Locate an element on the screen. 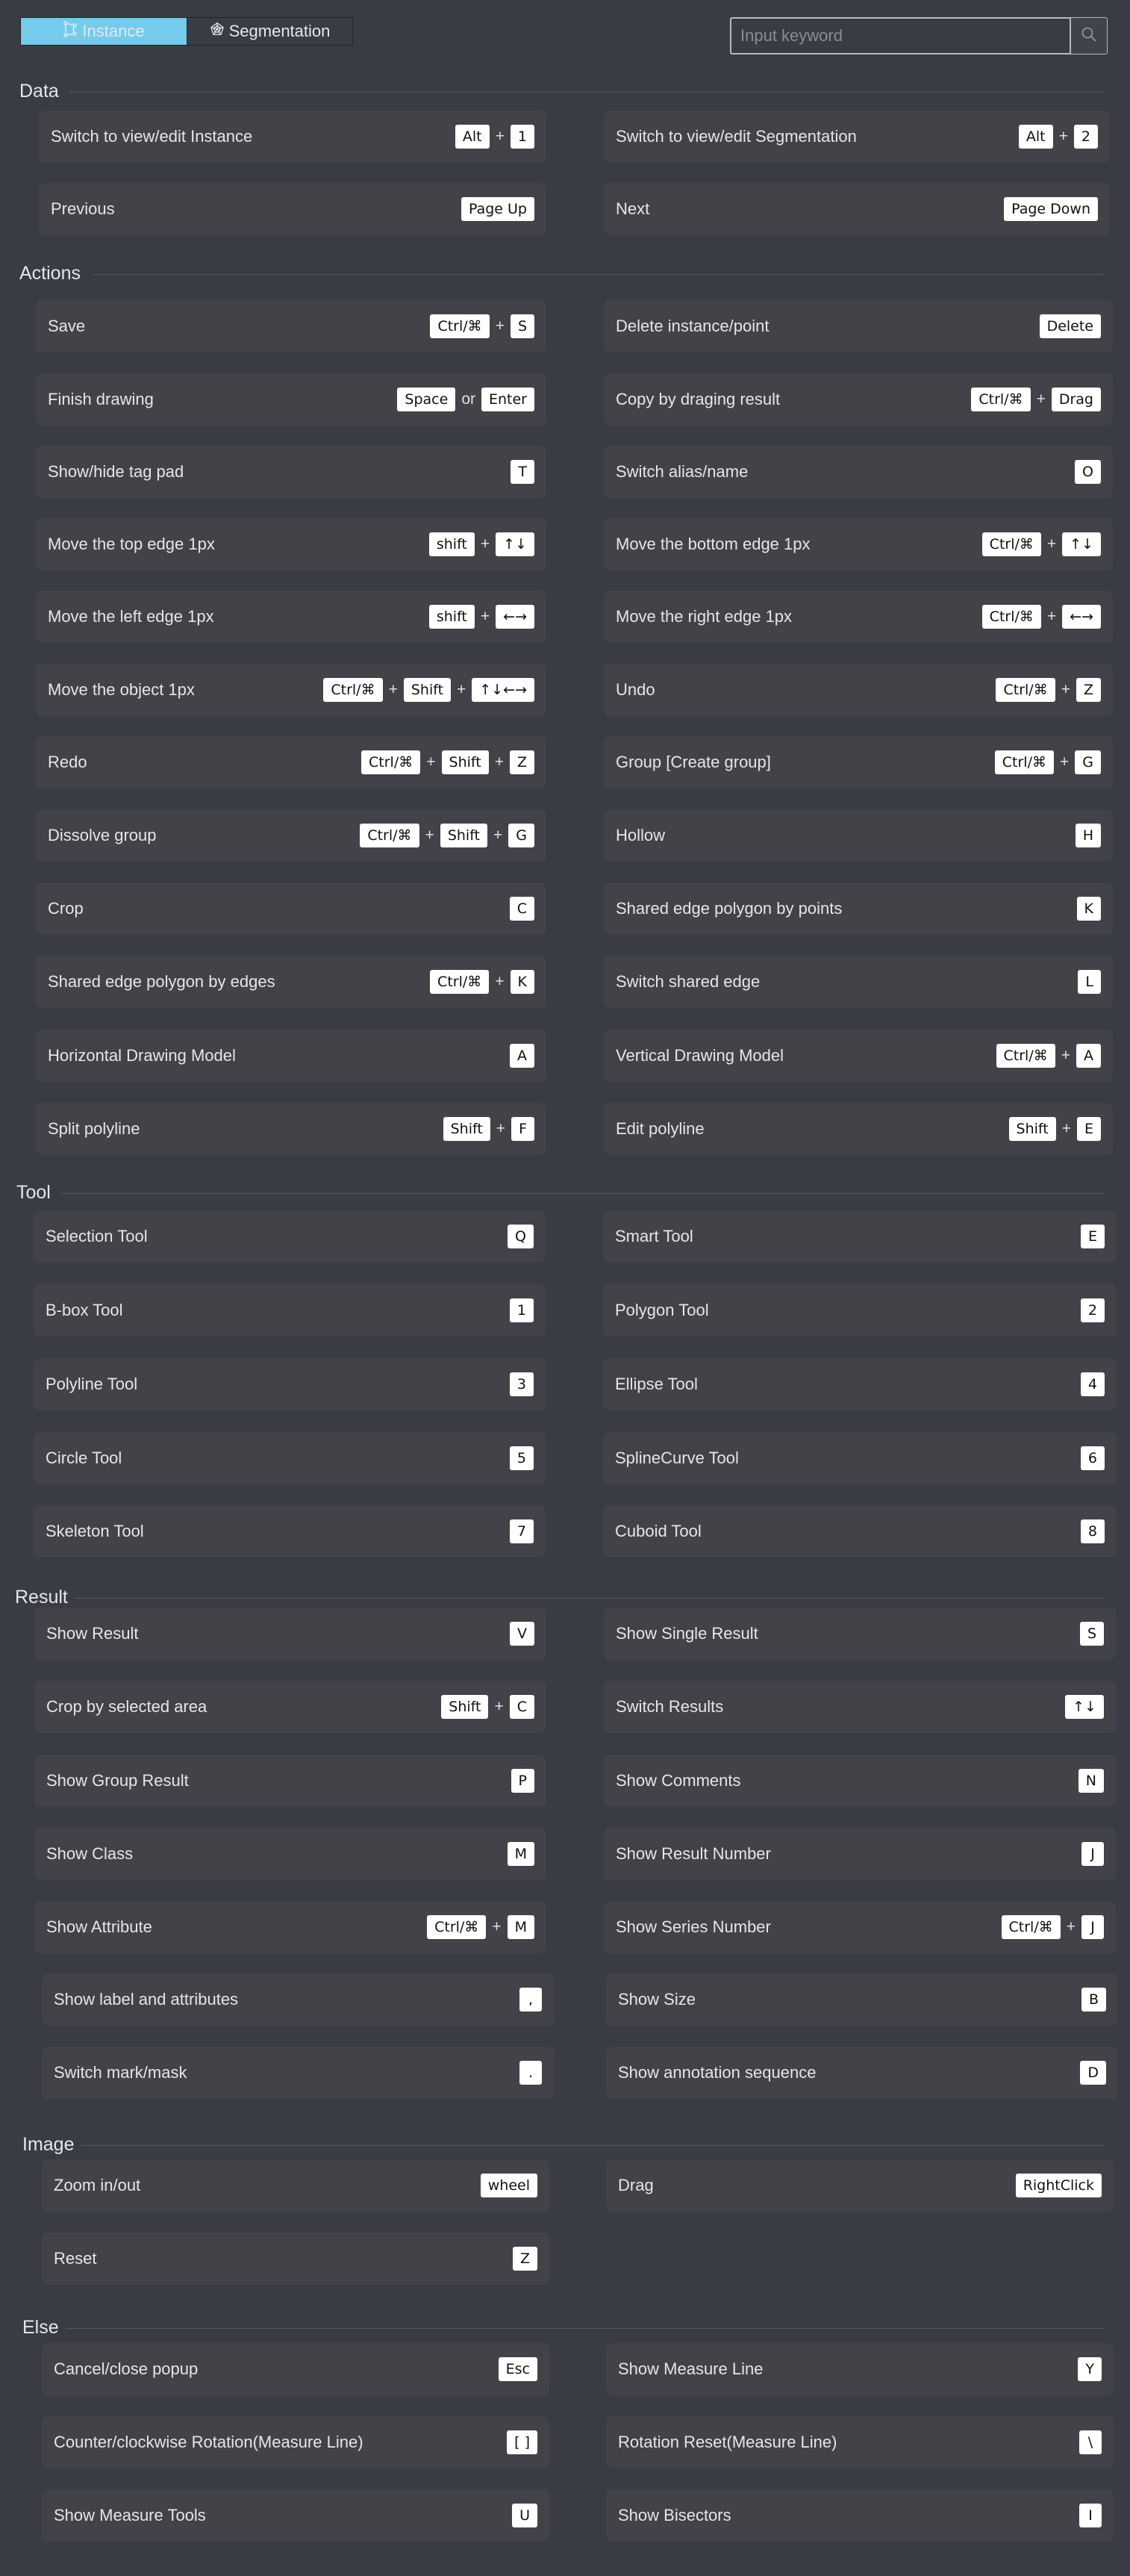 The height and width of the screenshot is (2576, 1130). shortcut-label: Show Series Number is located at coordinates (693, 1926).